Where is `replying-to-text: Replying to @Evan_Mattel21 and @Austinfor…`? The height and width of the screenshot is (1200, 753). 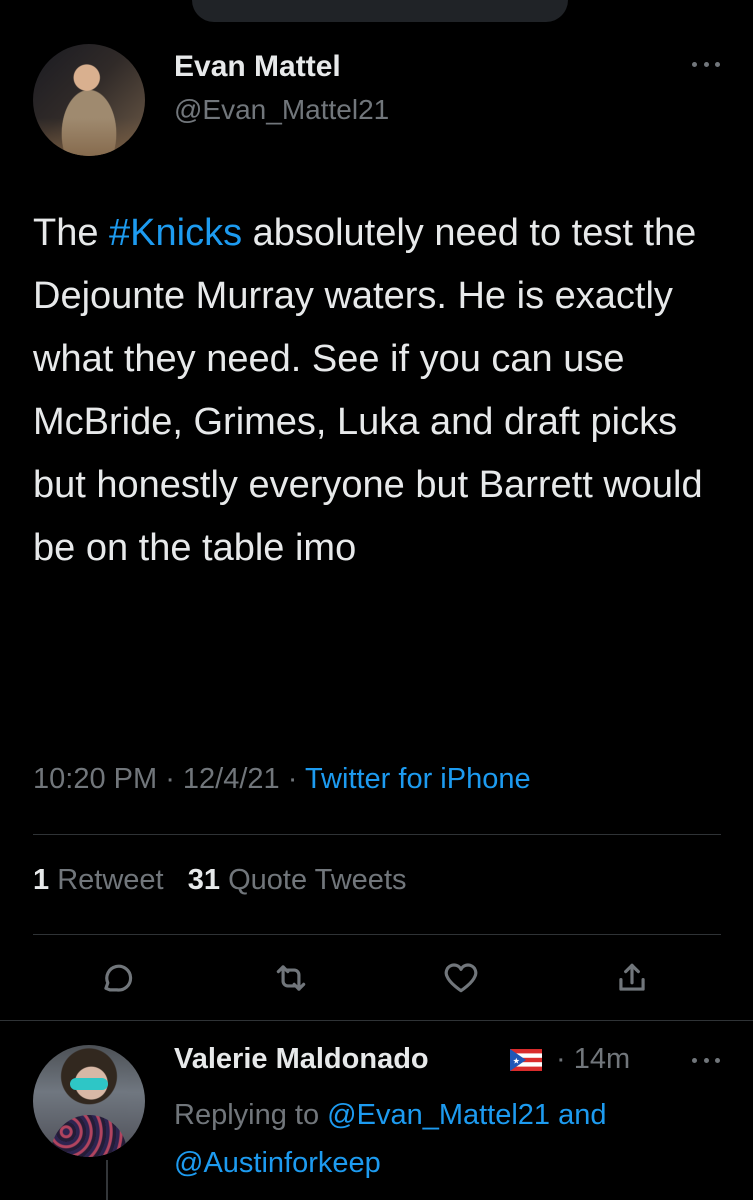 replying-to-text: Replying to @Evan_Mattel21 and @Austinfor… is located at coordinates (454, 1139).